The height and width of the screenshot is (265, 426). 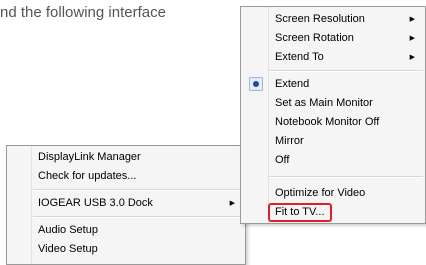 What do you see at coordinates (126, 249) in the screenshot?
I see `menu-item-video-setup: Video Setup` at bounding box center [126, 249].